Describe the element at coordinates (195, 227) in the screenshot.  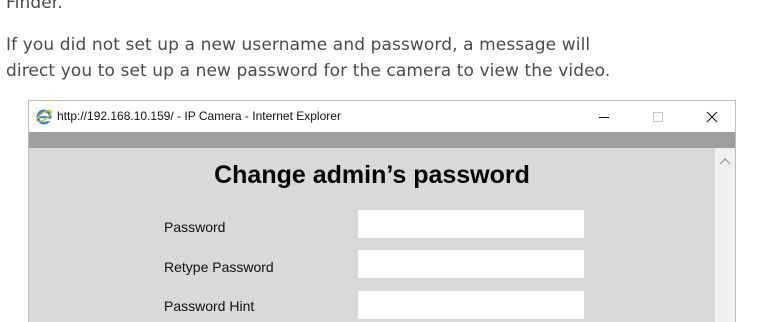
I see `password-label: Password` at that location.